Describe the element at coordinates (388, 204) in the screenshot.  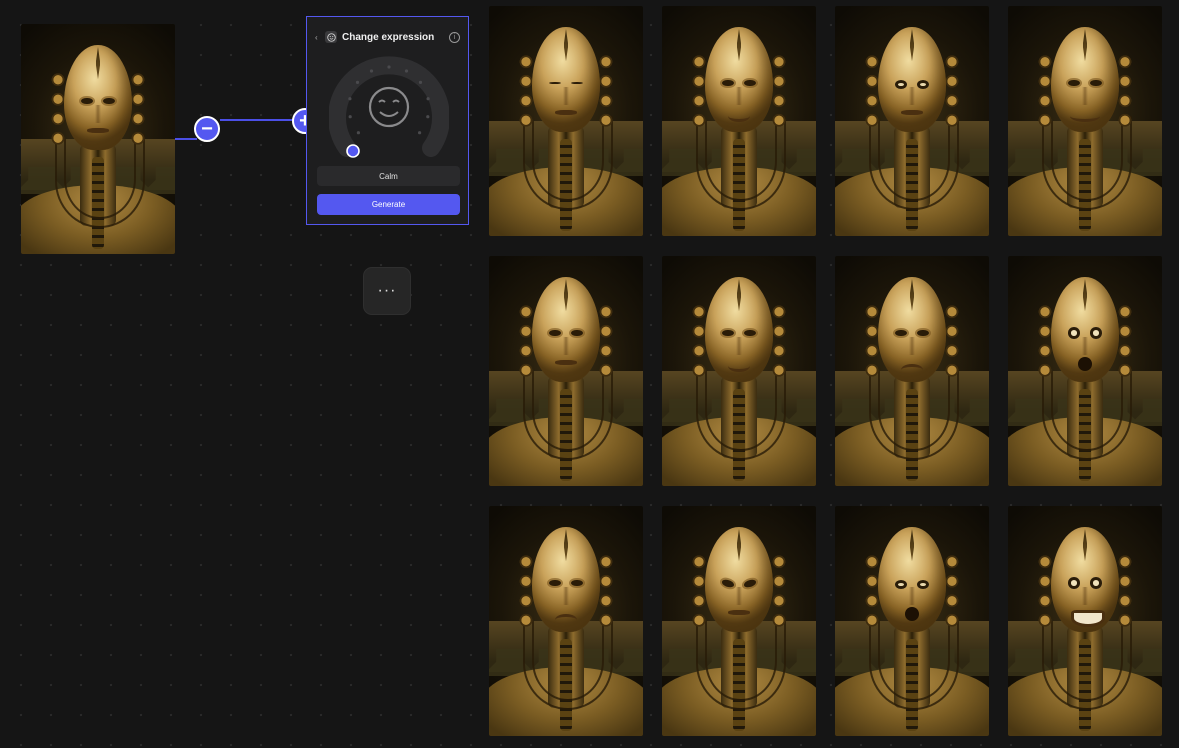
I see `generate-button: Generate` at that location.